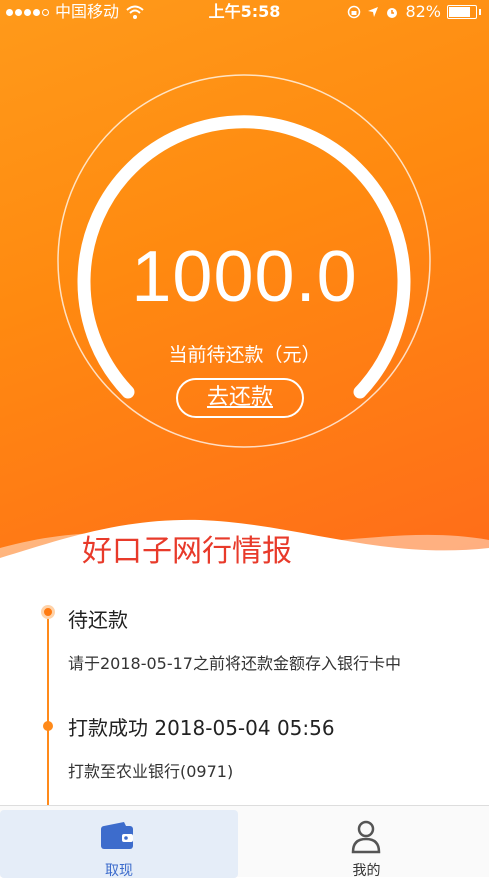 The image size is (489, 880). I want to click on timeline-dot, so click(48, 726).